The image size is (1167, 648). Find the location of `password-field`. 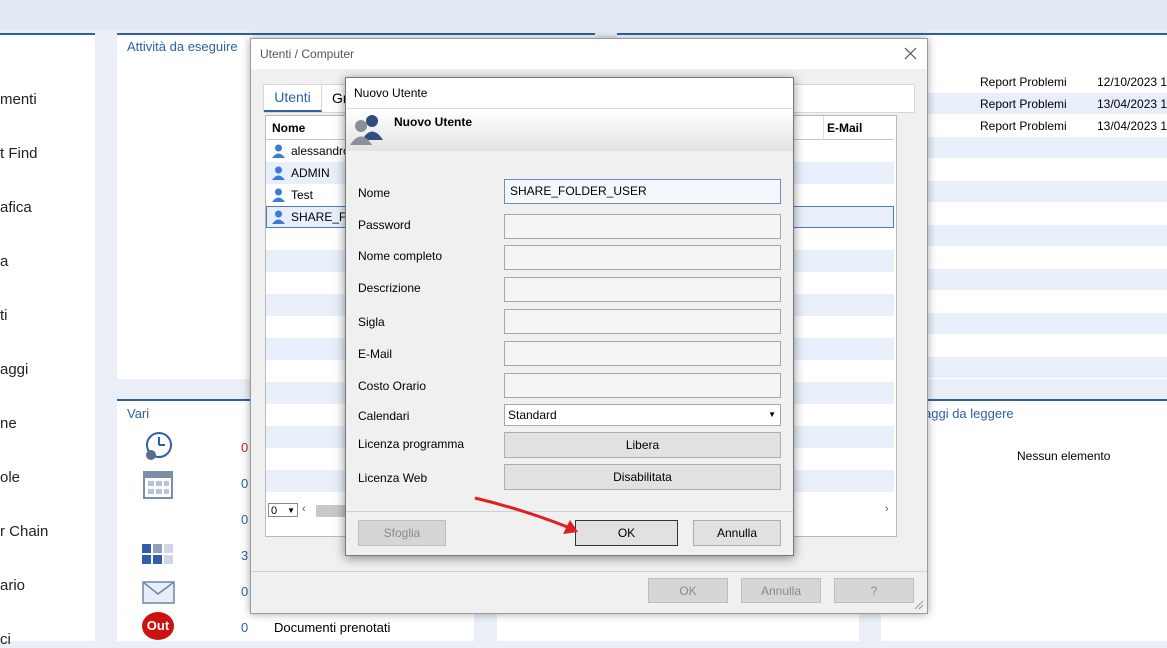

password-field is located at coordinates (642, 226).